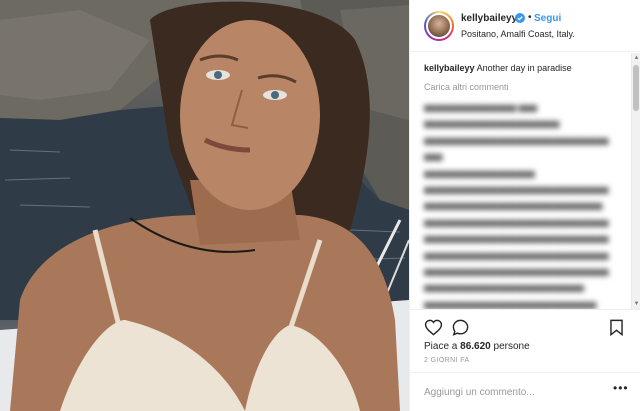 This screenshot has width=640, height=411. Describe the element at coordinates (447, 360) in the screenshot. I see `post-timestamp: 2 GIORNI FA` at that location.